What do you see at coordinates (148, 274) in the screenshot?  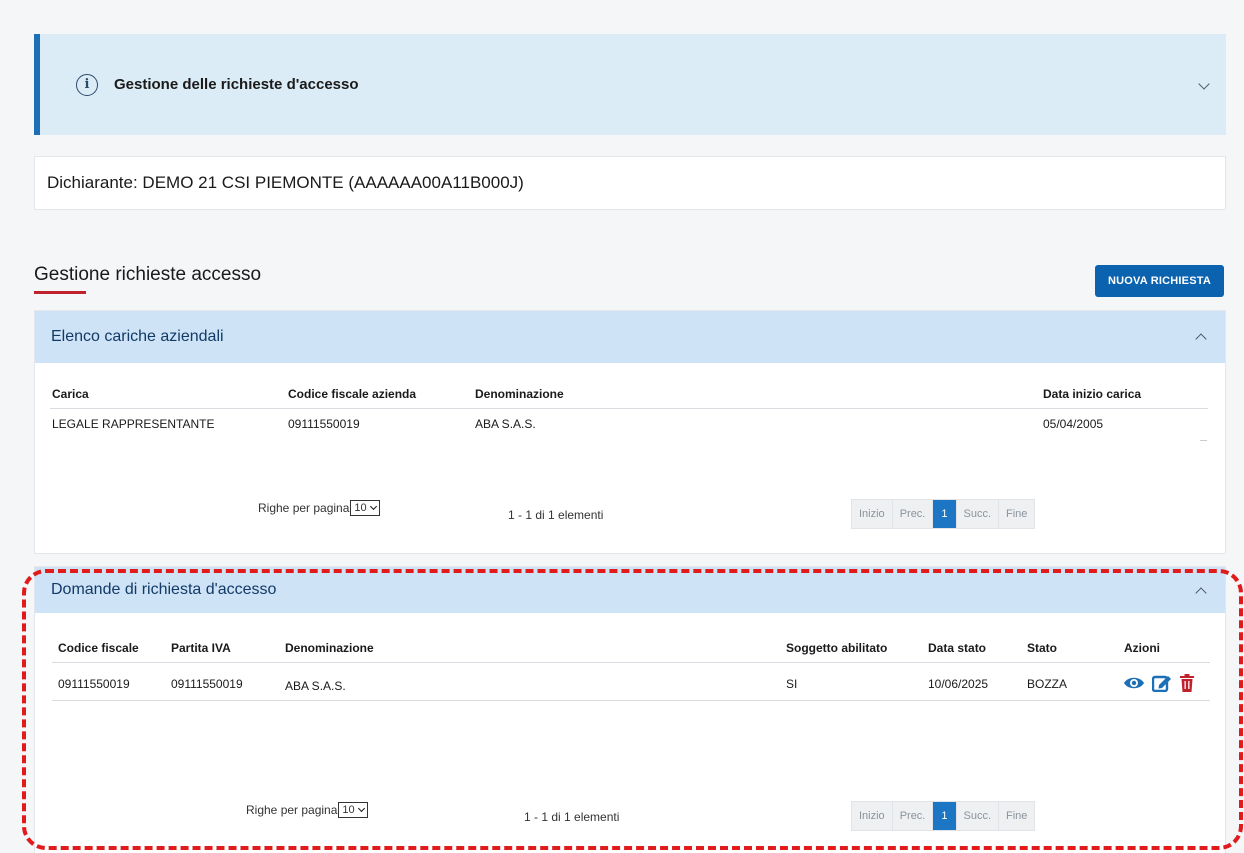 I see `section-title: Gestione richieste accesso` at bounding box center [148, 274].